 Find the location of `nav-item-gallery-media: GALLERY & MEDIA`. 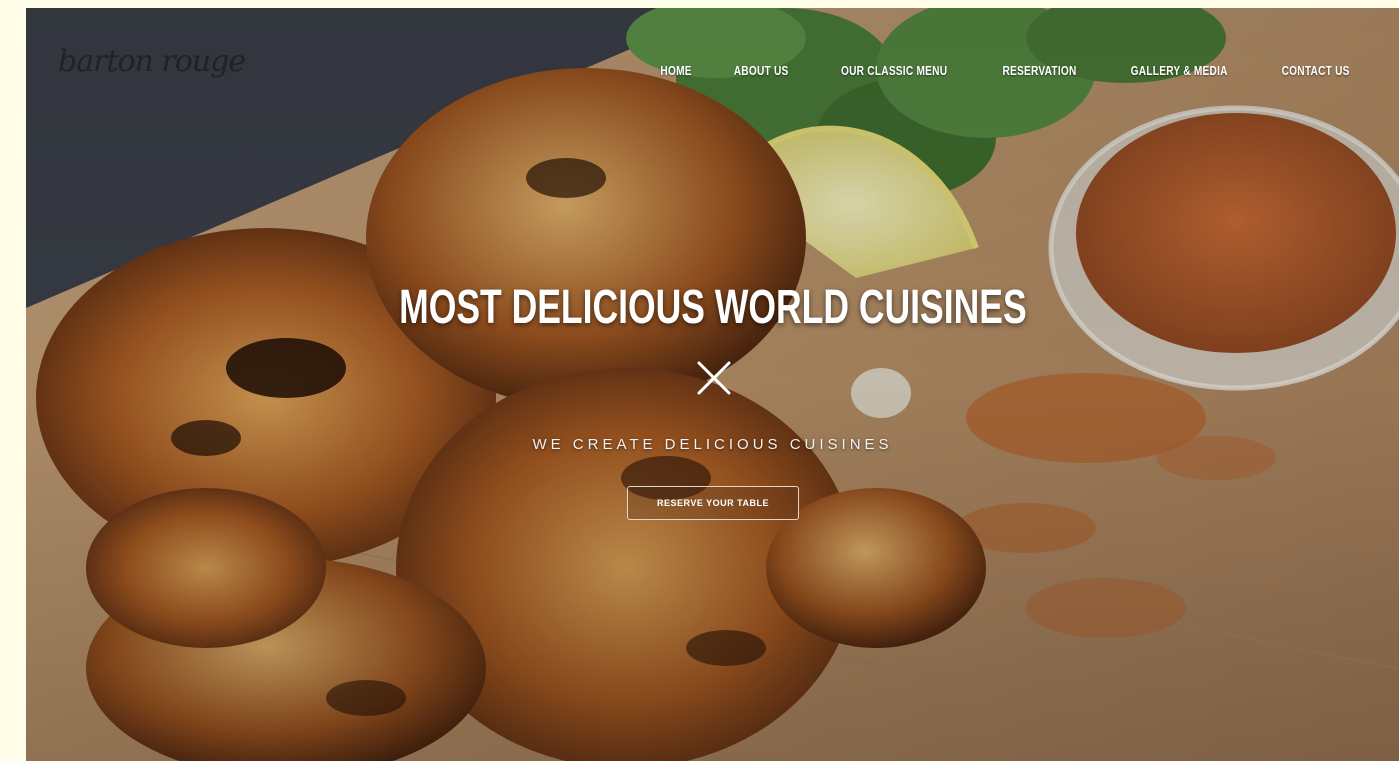

nav-item-gallery-media: GALLERY & MEDIA is located at coordinates (1179, 70).